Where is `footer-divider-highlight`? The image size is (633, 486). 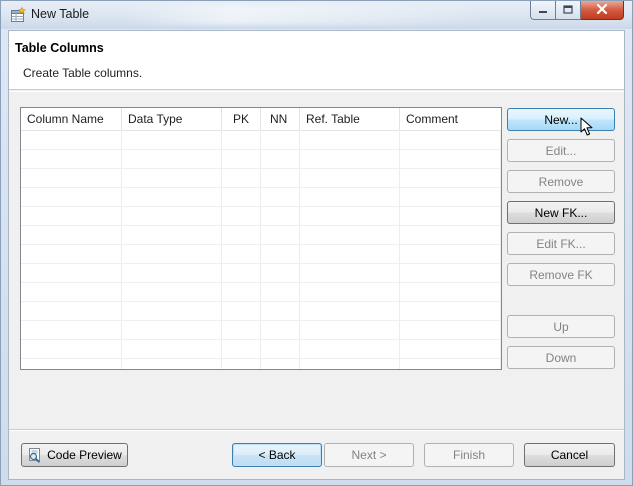 footer-divider-highlight is located at coordinates (316, 430).